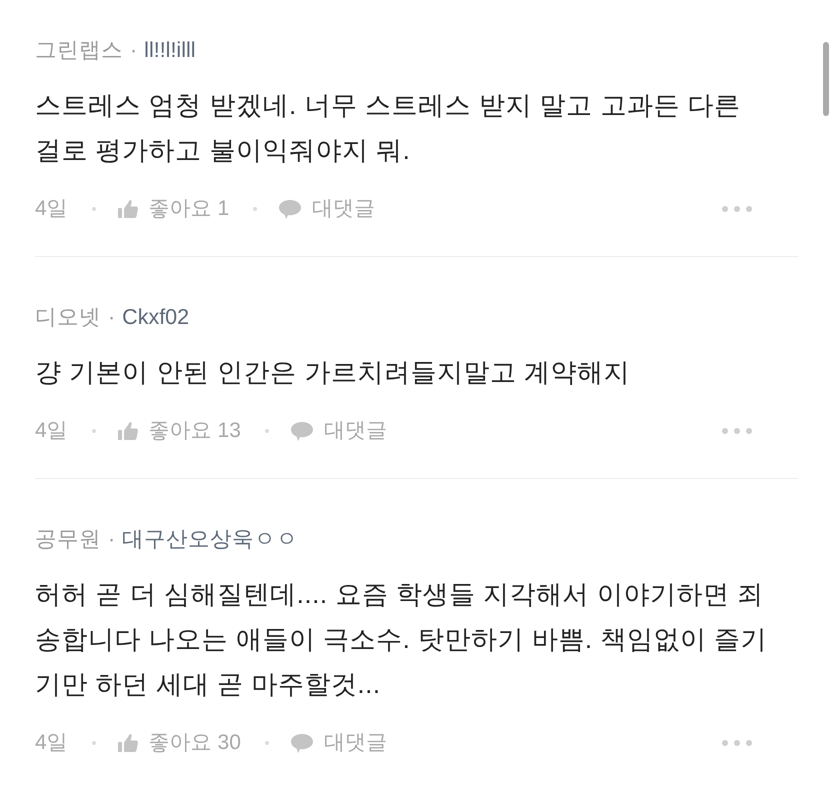 This screenshot has width=833, height=791. Describe the element at coordinates (170, 50) in the screenshot. I see `user-nickname: ll!!l!illl` at that location.